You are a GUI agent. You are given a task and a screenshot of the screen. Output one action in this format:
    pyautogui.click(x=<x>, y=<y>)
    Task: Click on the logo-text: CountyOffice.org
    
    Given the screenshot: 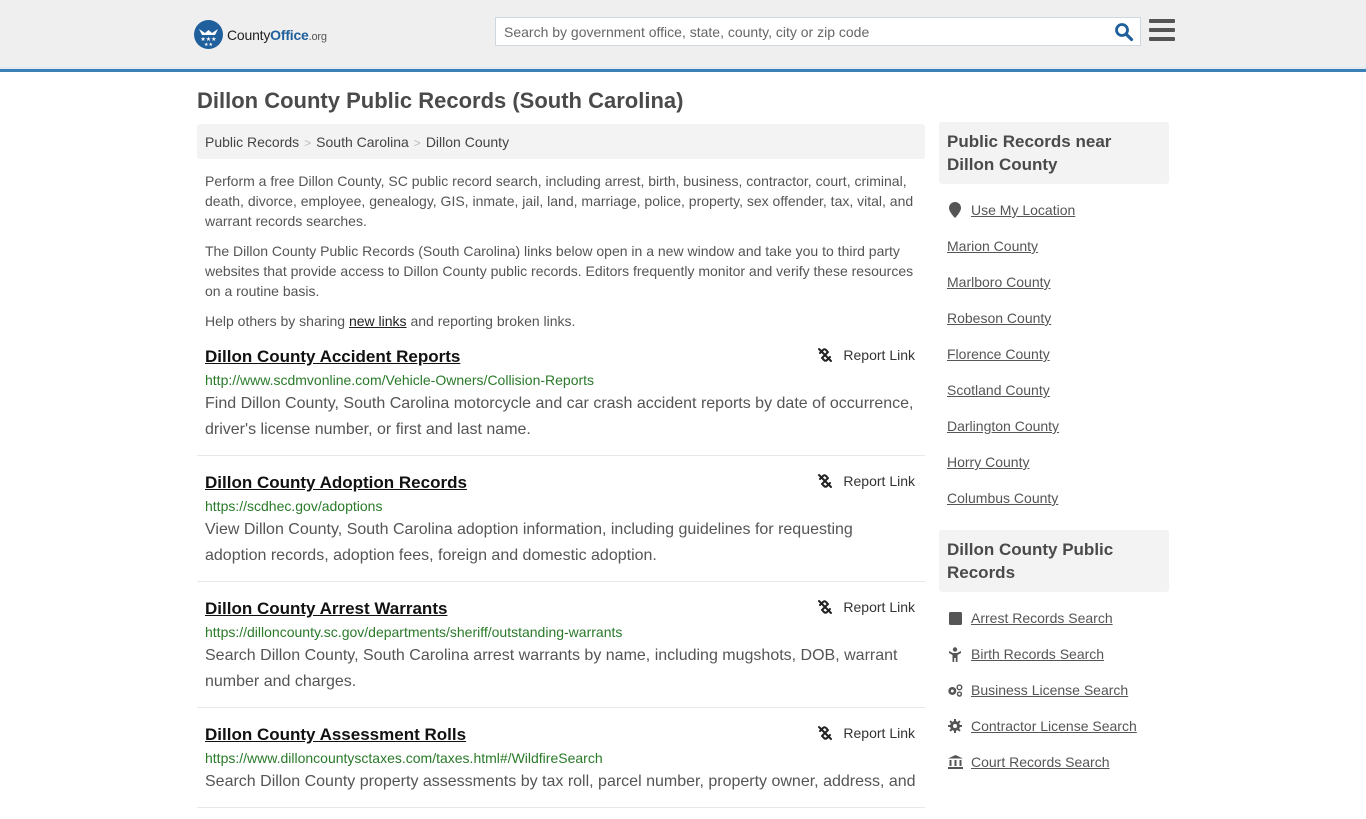 What is the action you would take?
    pyautogui.click(x=277, y=34)
    